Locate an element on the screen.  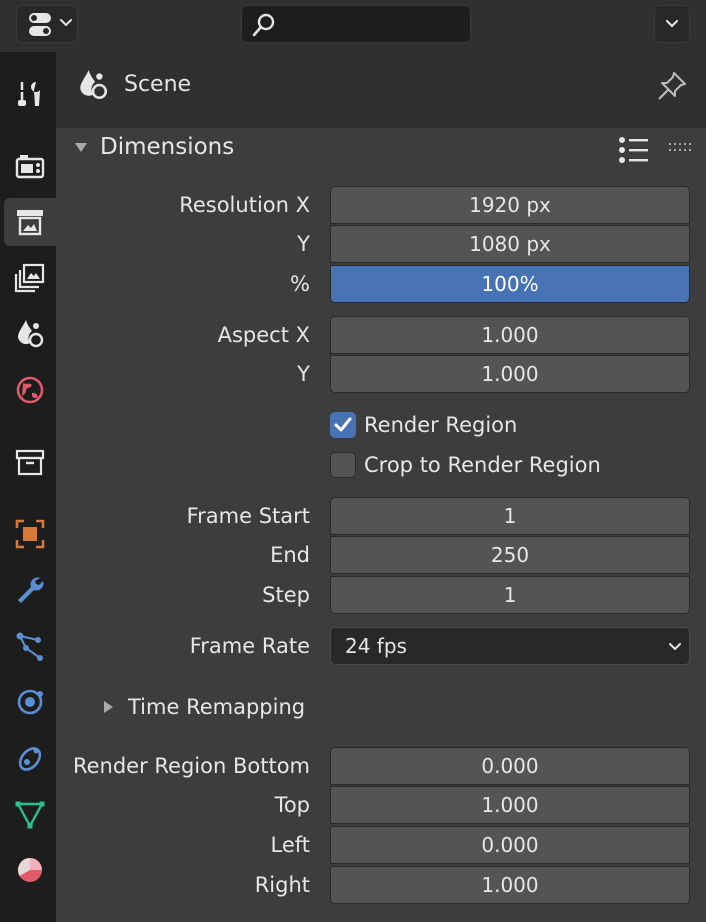
frame-end-field: 250 is located at coordinates (510, 555).